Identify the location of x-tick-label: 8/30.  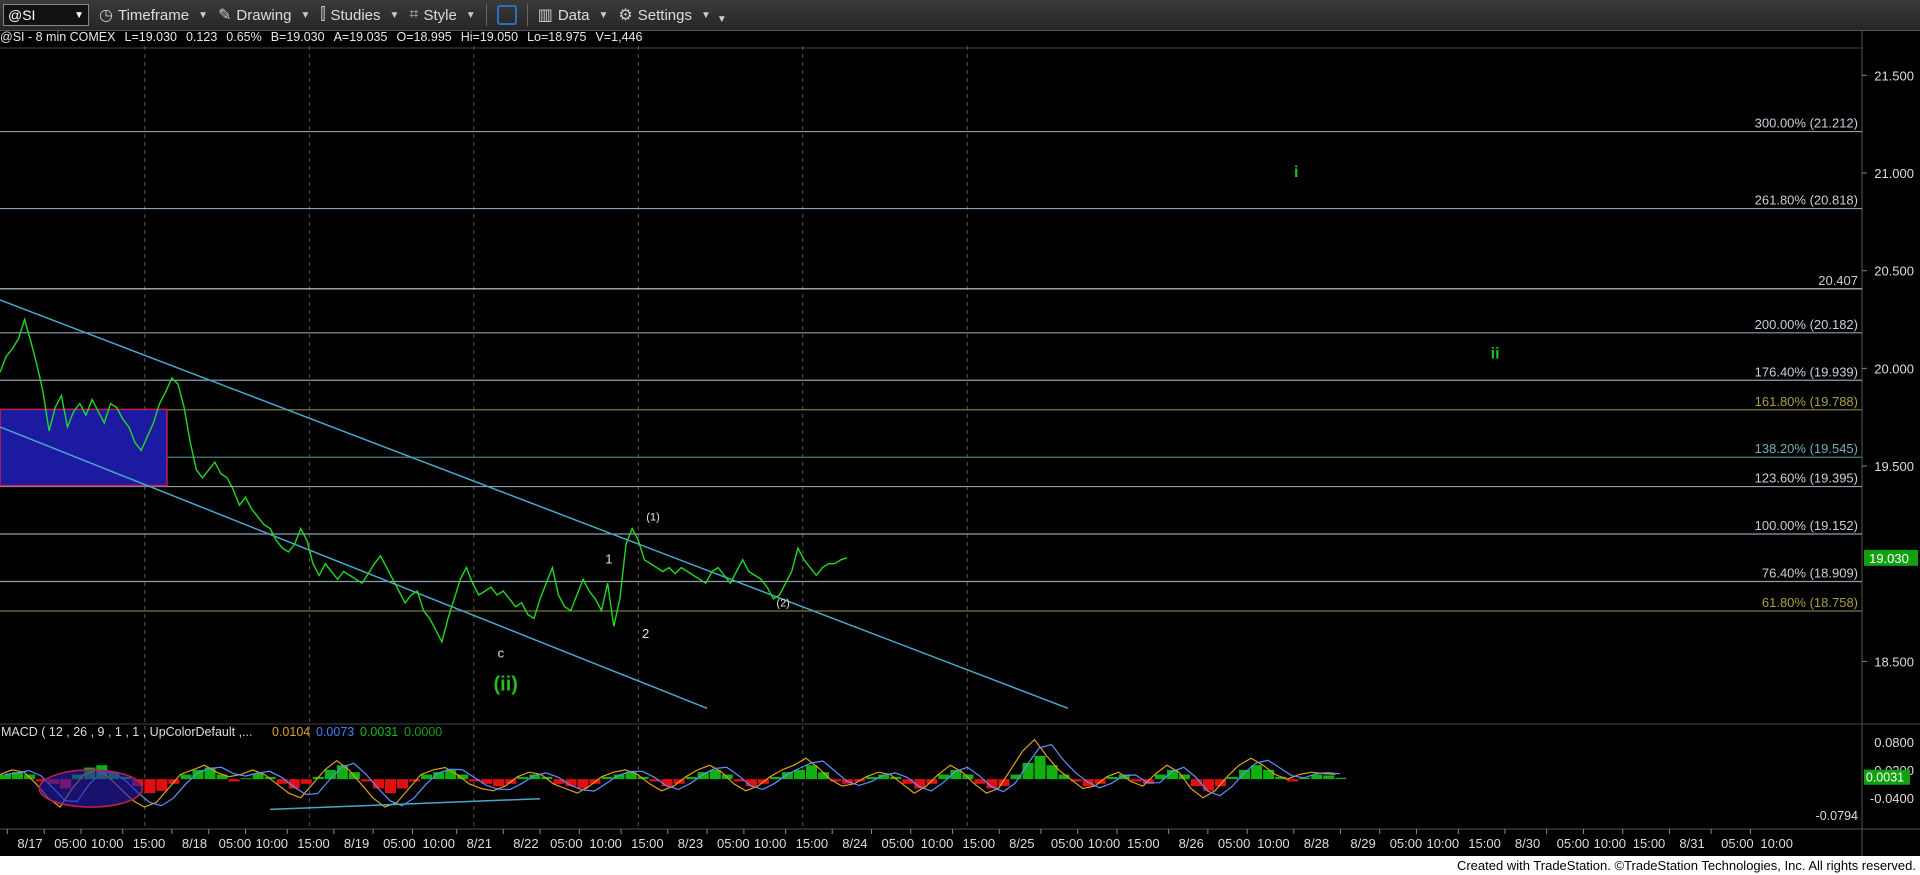
(1527, 843).